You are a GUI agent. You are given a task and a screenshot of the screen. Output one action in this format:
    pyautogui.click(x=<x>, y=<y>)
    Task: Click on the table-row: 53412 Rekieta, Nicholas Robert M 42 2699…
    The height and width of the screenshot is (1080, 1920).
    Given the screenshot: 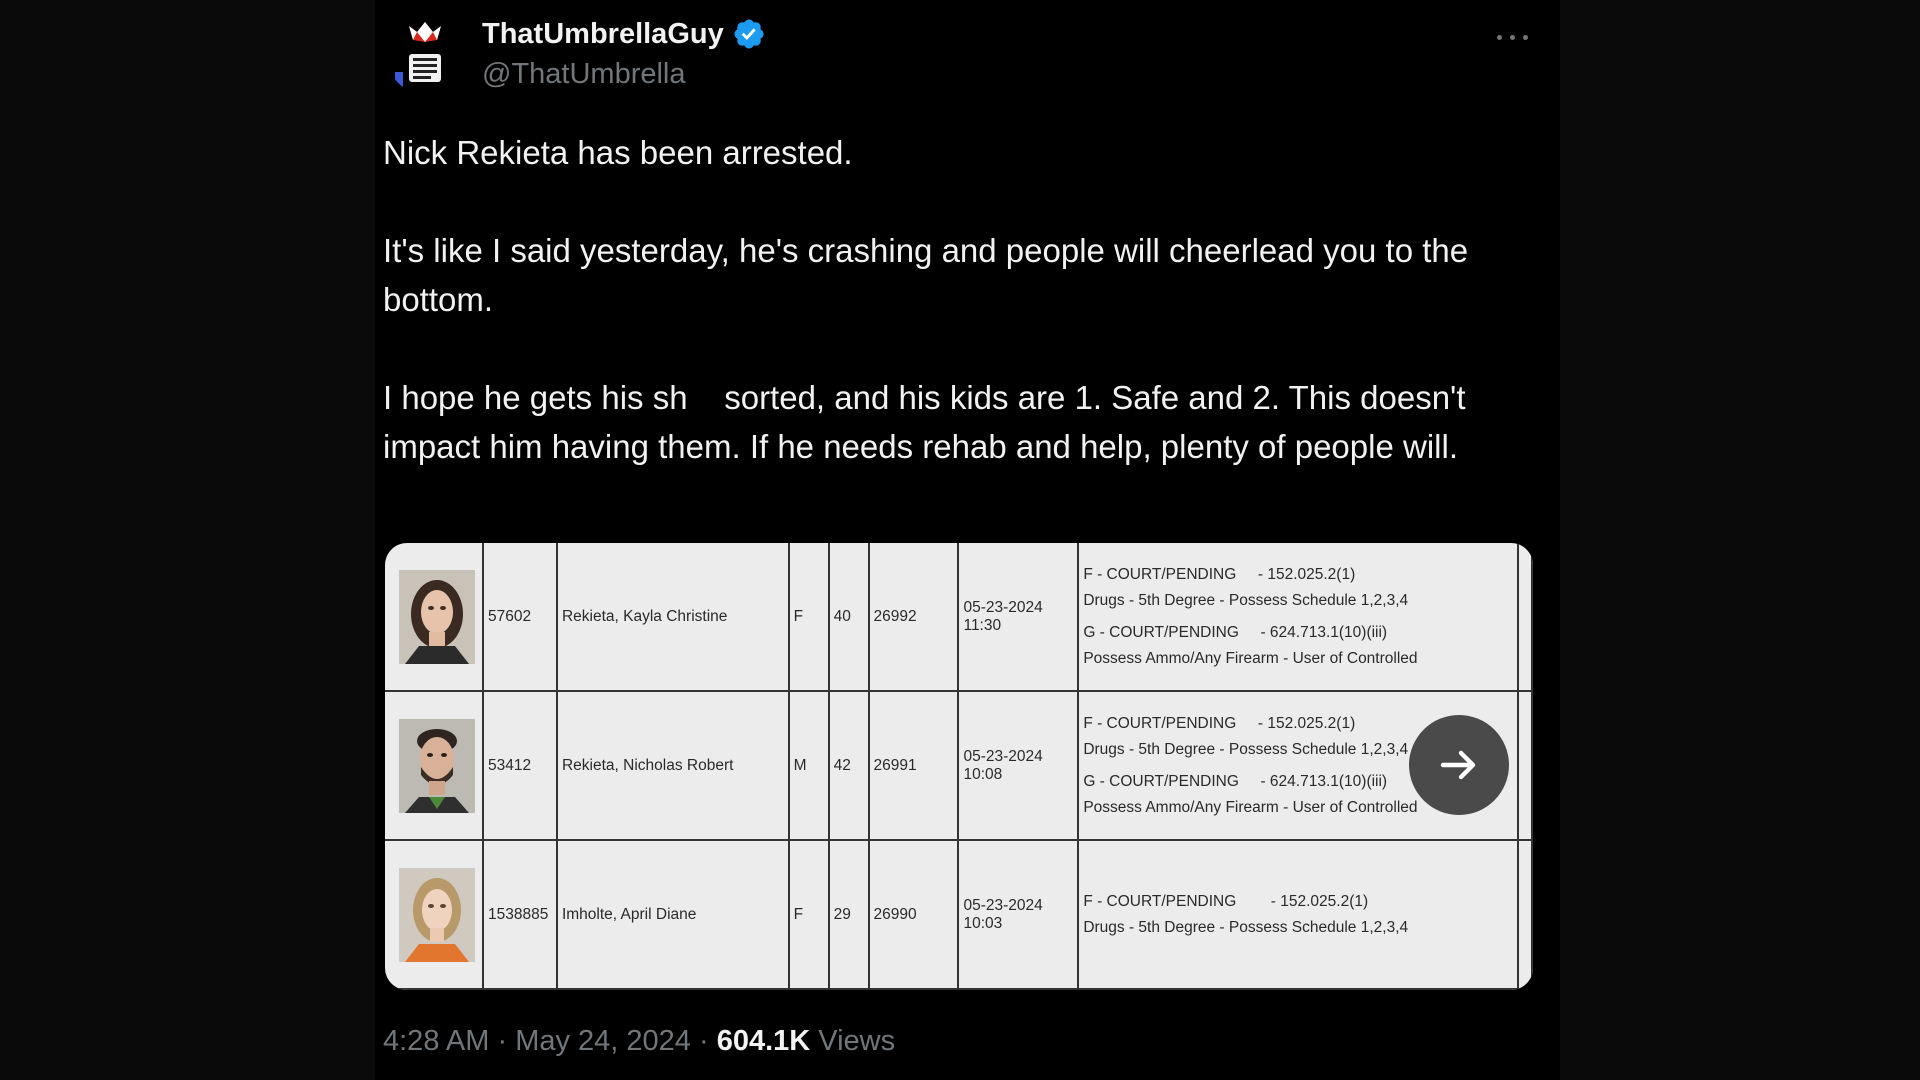 What is the action you would take?
    pyautogui.click(x=959, y=766)
    